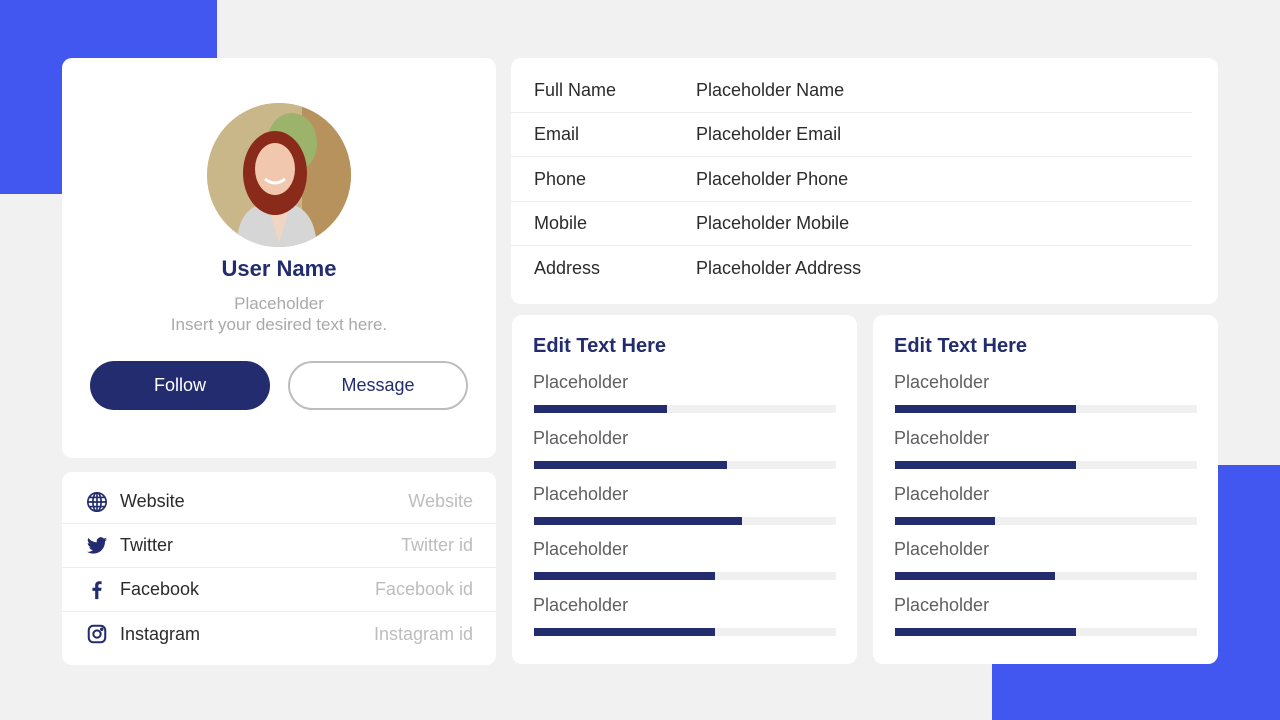 This screenshot has width=1280, height=720. What do you see at coordinates (851, 180) in the screenshot?
I see `info-row-phone: Phone Placeholder Phone` at bounding box center [851, 180].